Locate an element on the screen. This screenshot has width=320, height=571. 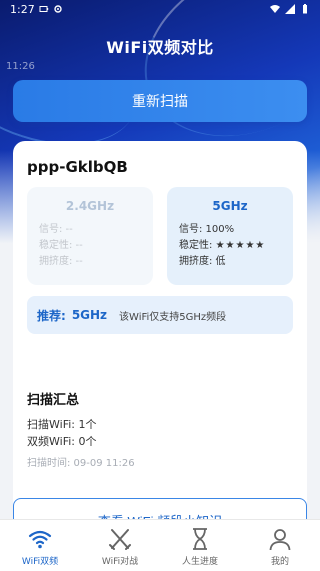
signal-icon is located at coordinates (290, 9).